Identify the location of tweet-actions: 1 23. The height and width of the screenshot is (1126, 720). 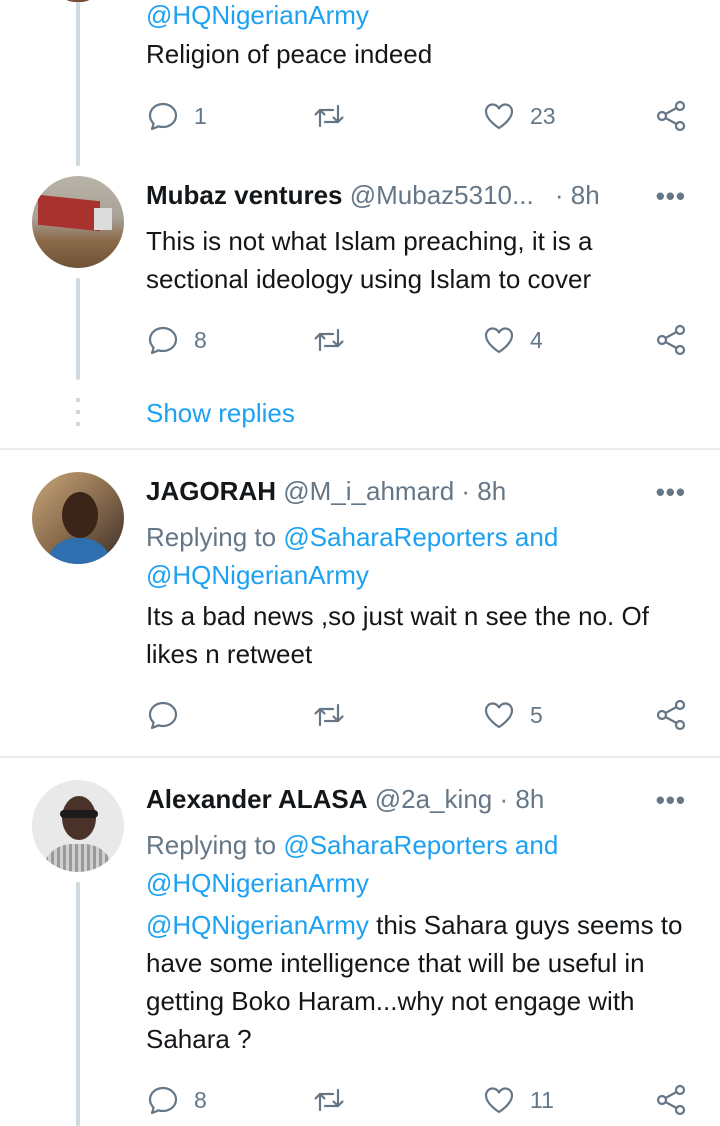
(419, 116).